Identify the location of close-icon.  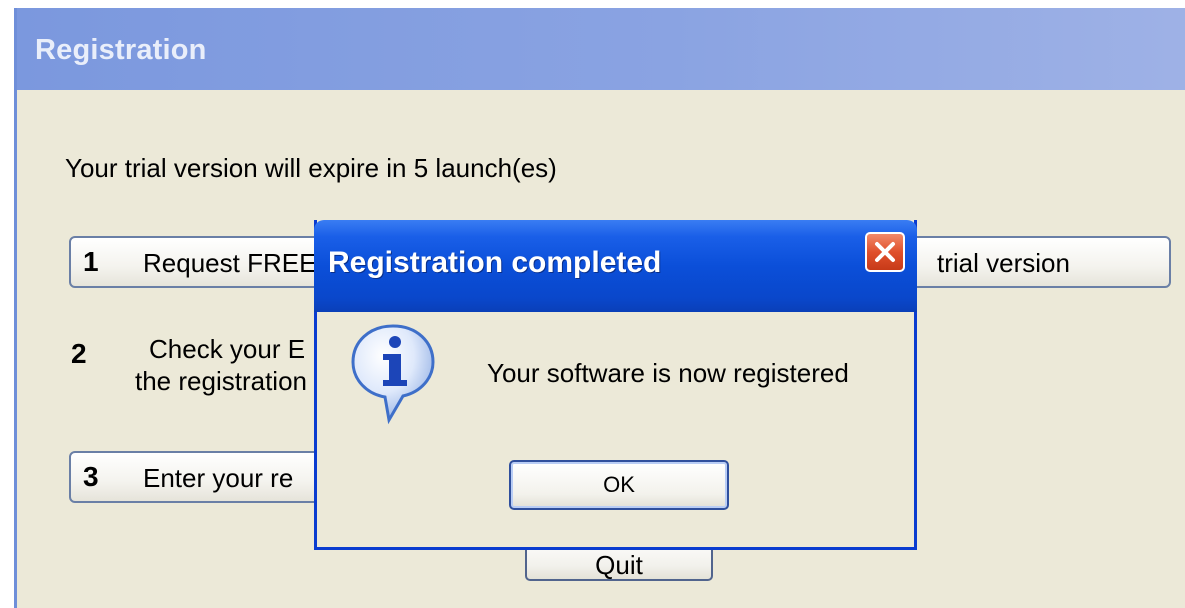
(885, 252).